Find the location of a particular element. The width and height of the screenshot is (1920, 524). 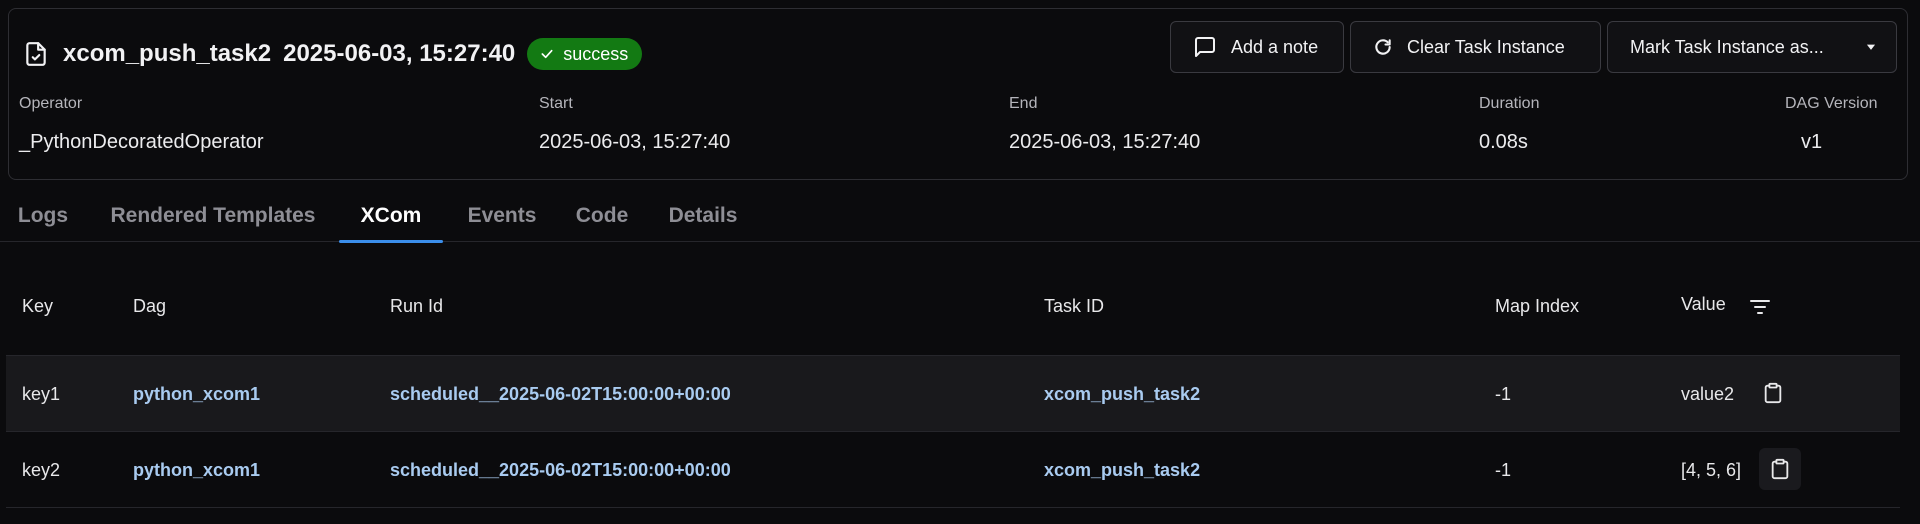

check-icon is located at coordinates (547, 54).